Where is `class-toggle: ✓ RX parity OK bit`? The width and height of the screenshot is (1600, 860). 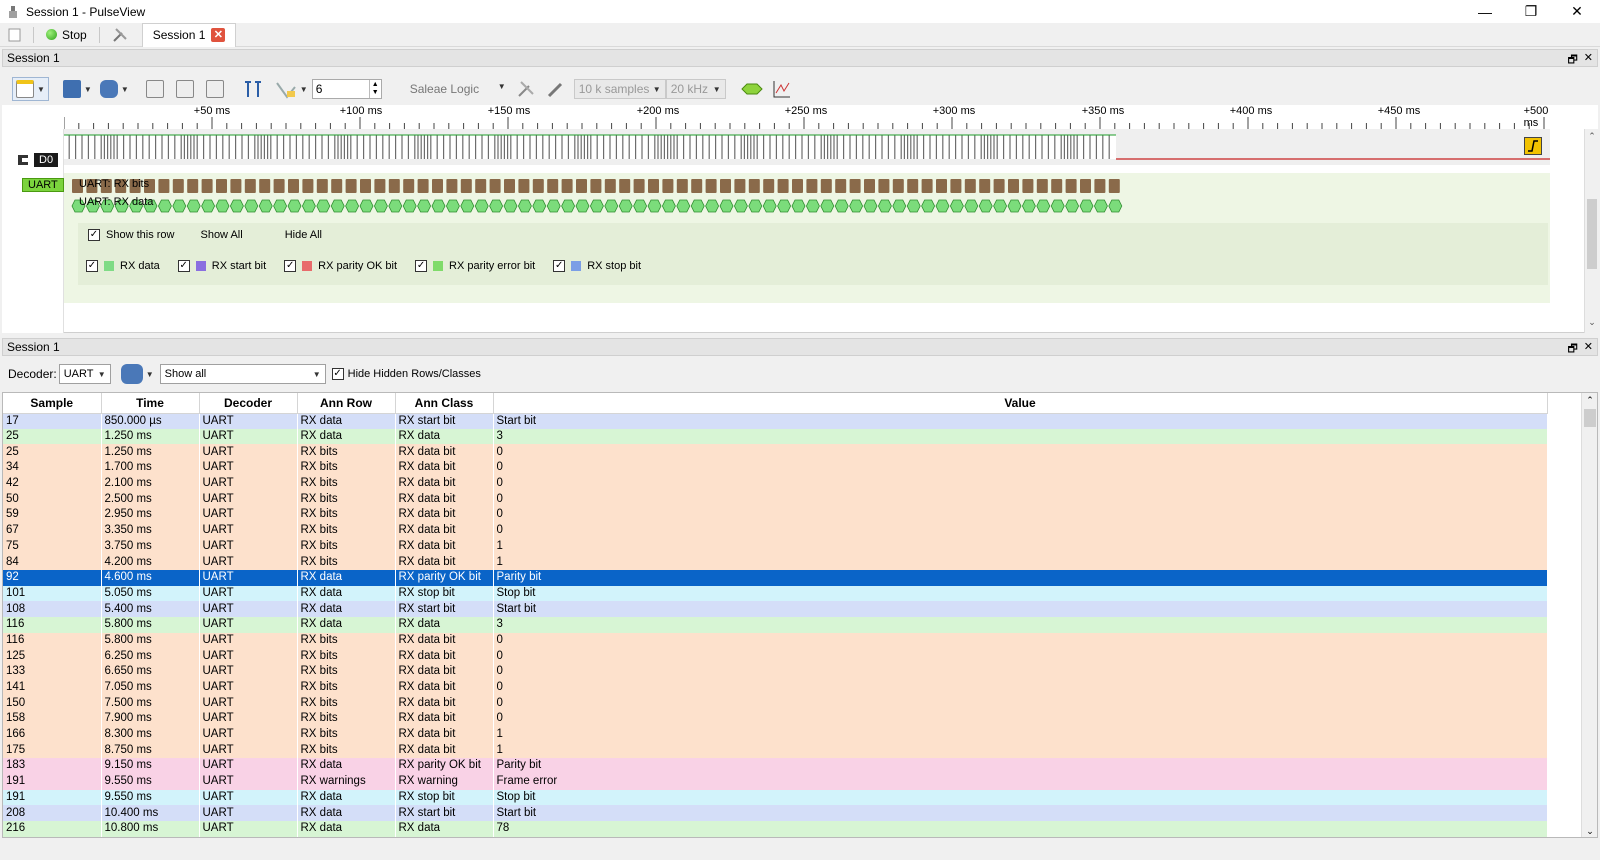
class-toggle: ✓ RX parity OK bit is located at coordinates (340, 266).